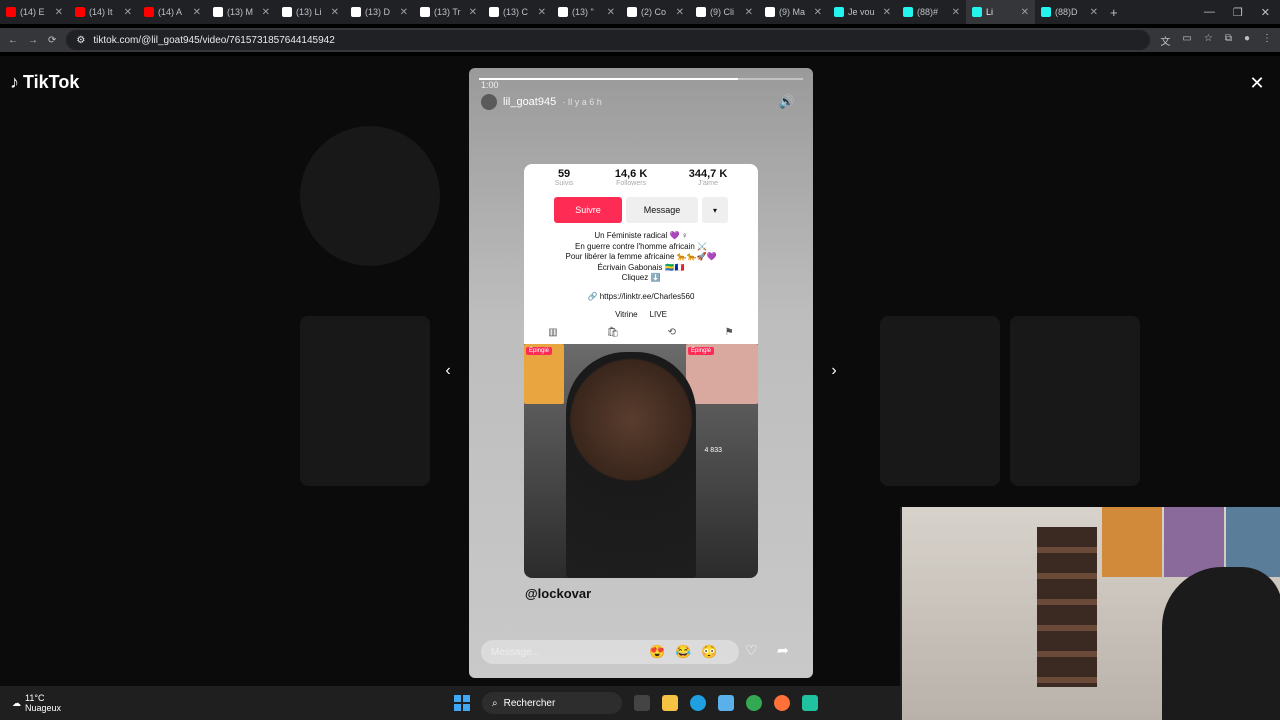 The height and width of the screenshot is (720, 1280). I want to click on browser-tab: (13) Li ✕, so click(310, 12).